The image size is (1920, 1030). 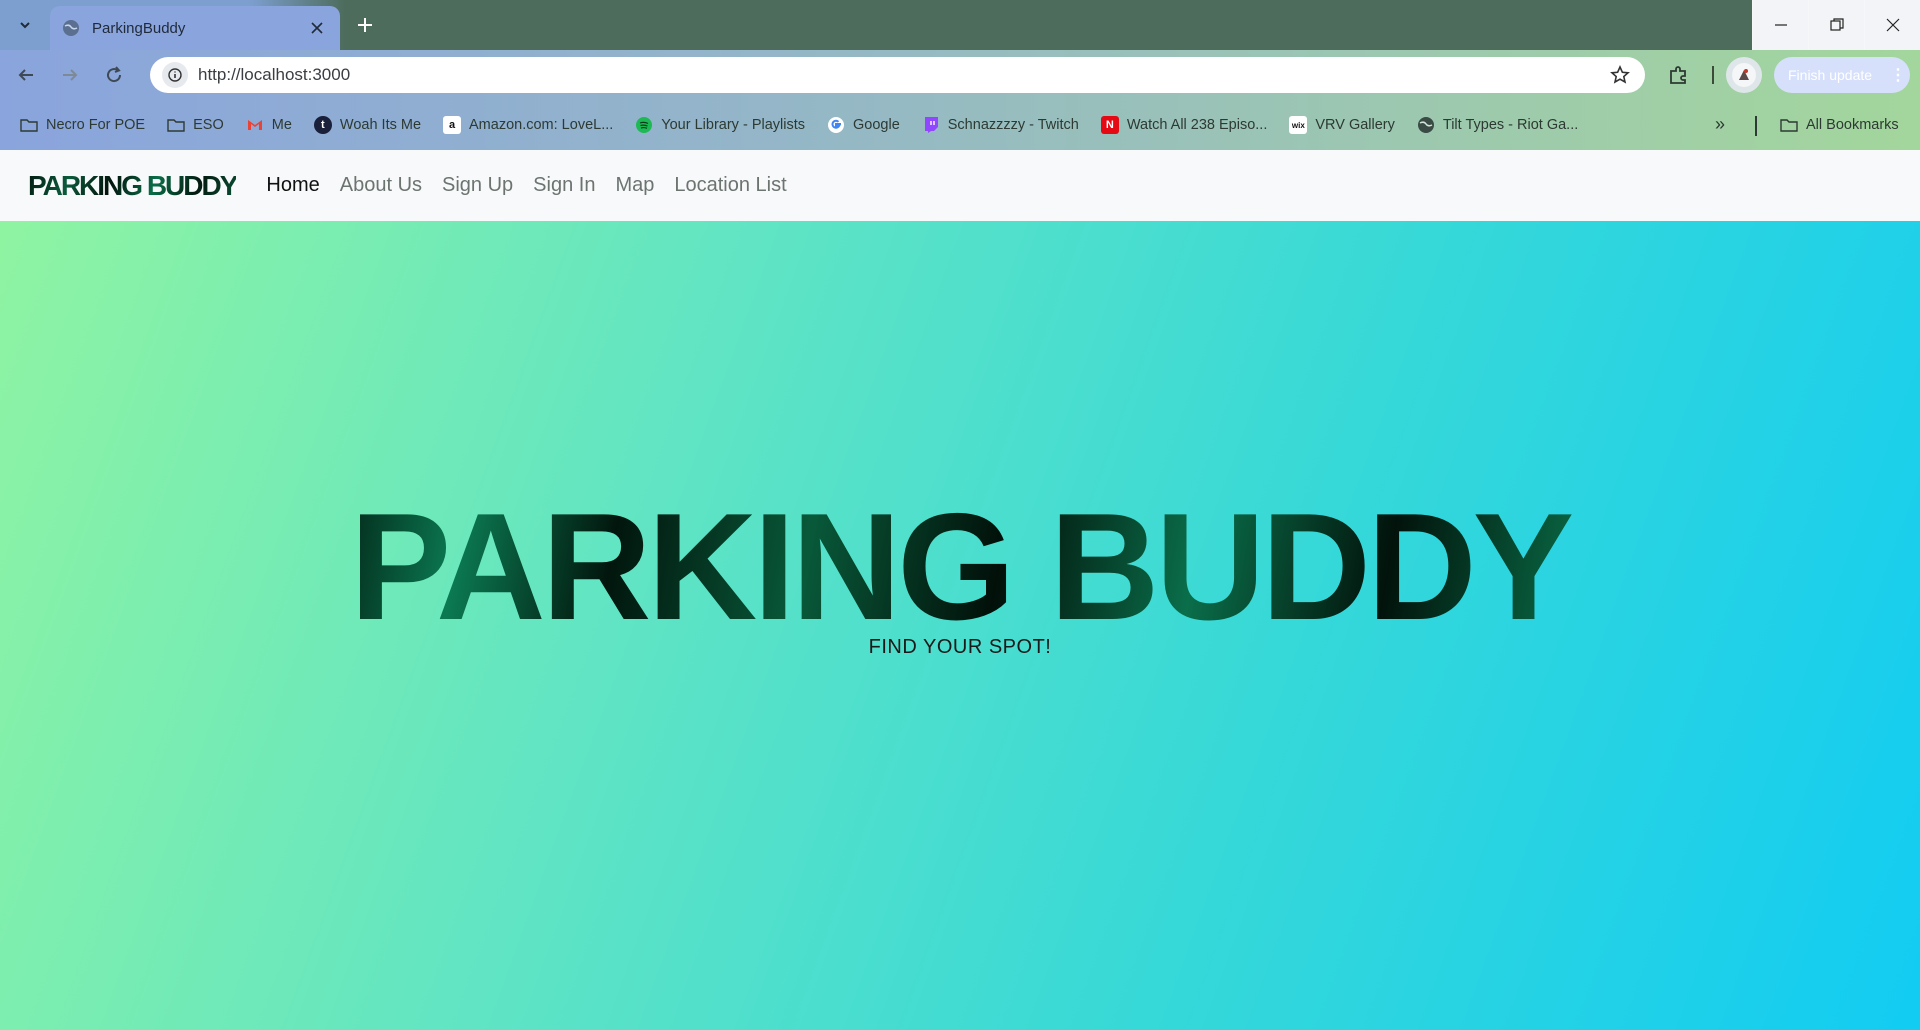 I want to click on nav-home: Home, so click(x=292, y=185).